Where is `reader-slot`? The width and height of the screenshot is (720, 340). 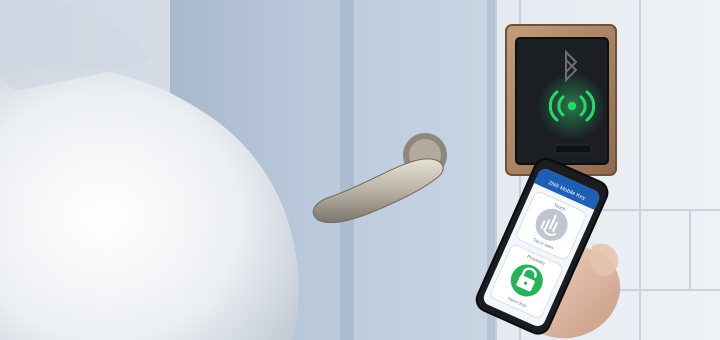 reader-slot is located at coordinates (573, 149).